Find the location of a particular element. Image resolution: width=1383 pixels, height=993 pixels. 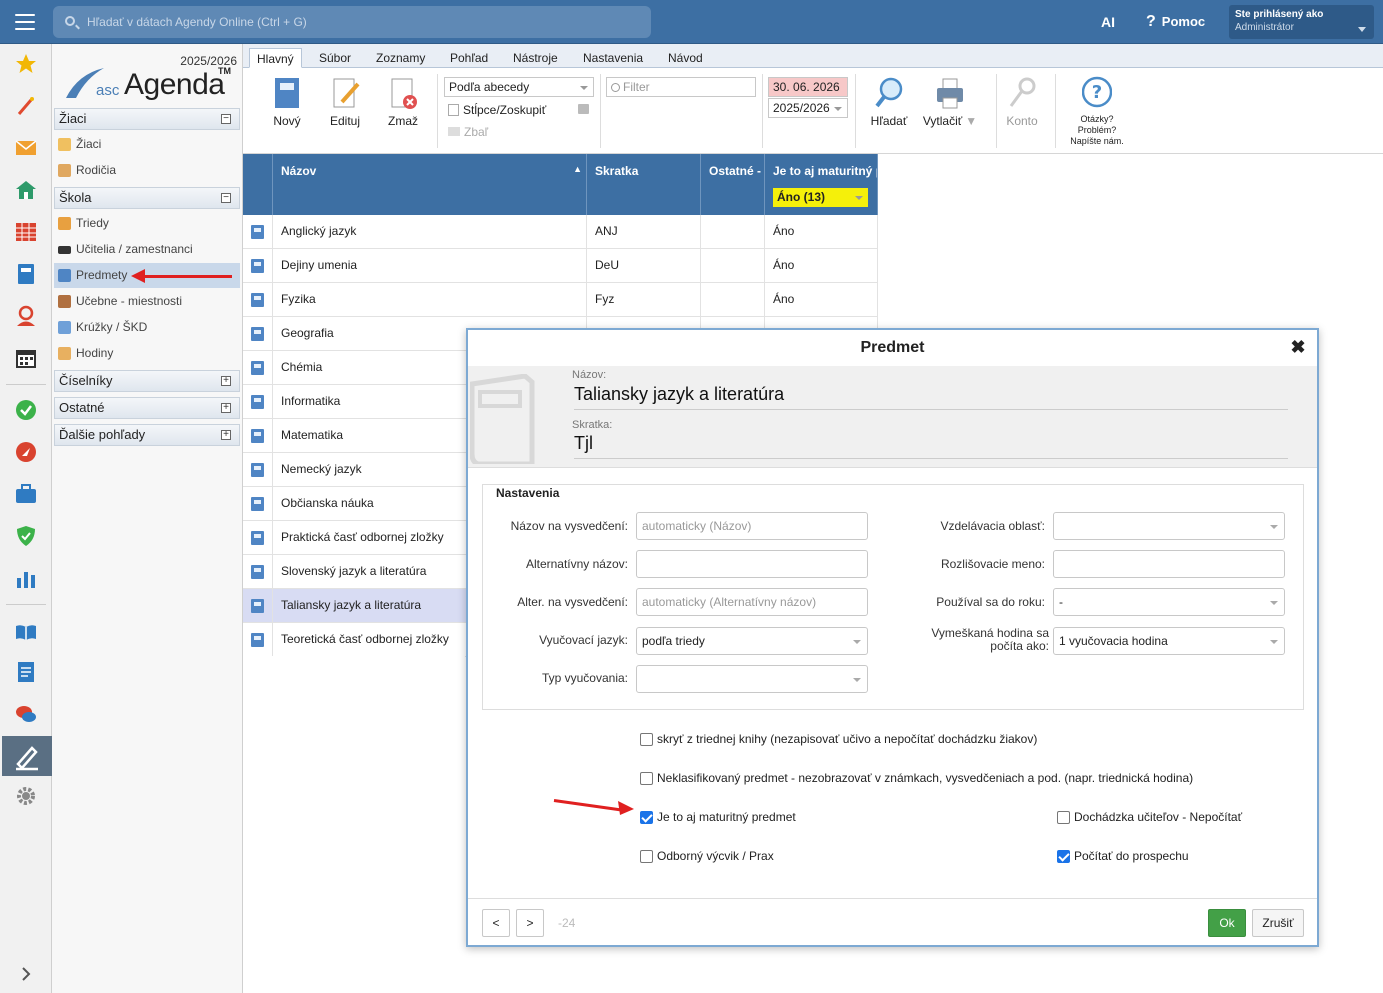

new-button: Nový is located at coordinates (287, 102).